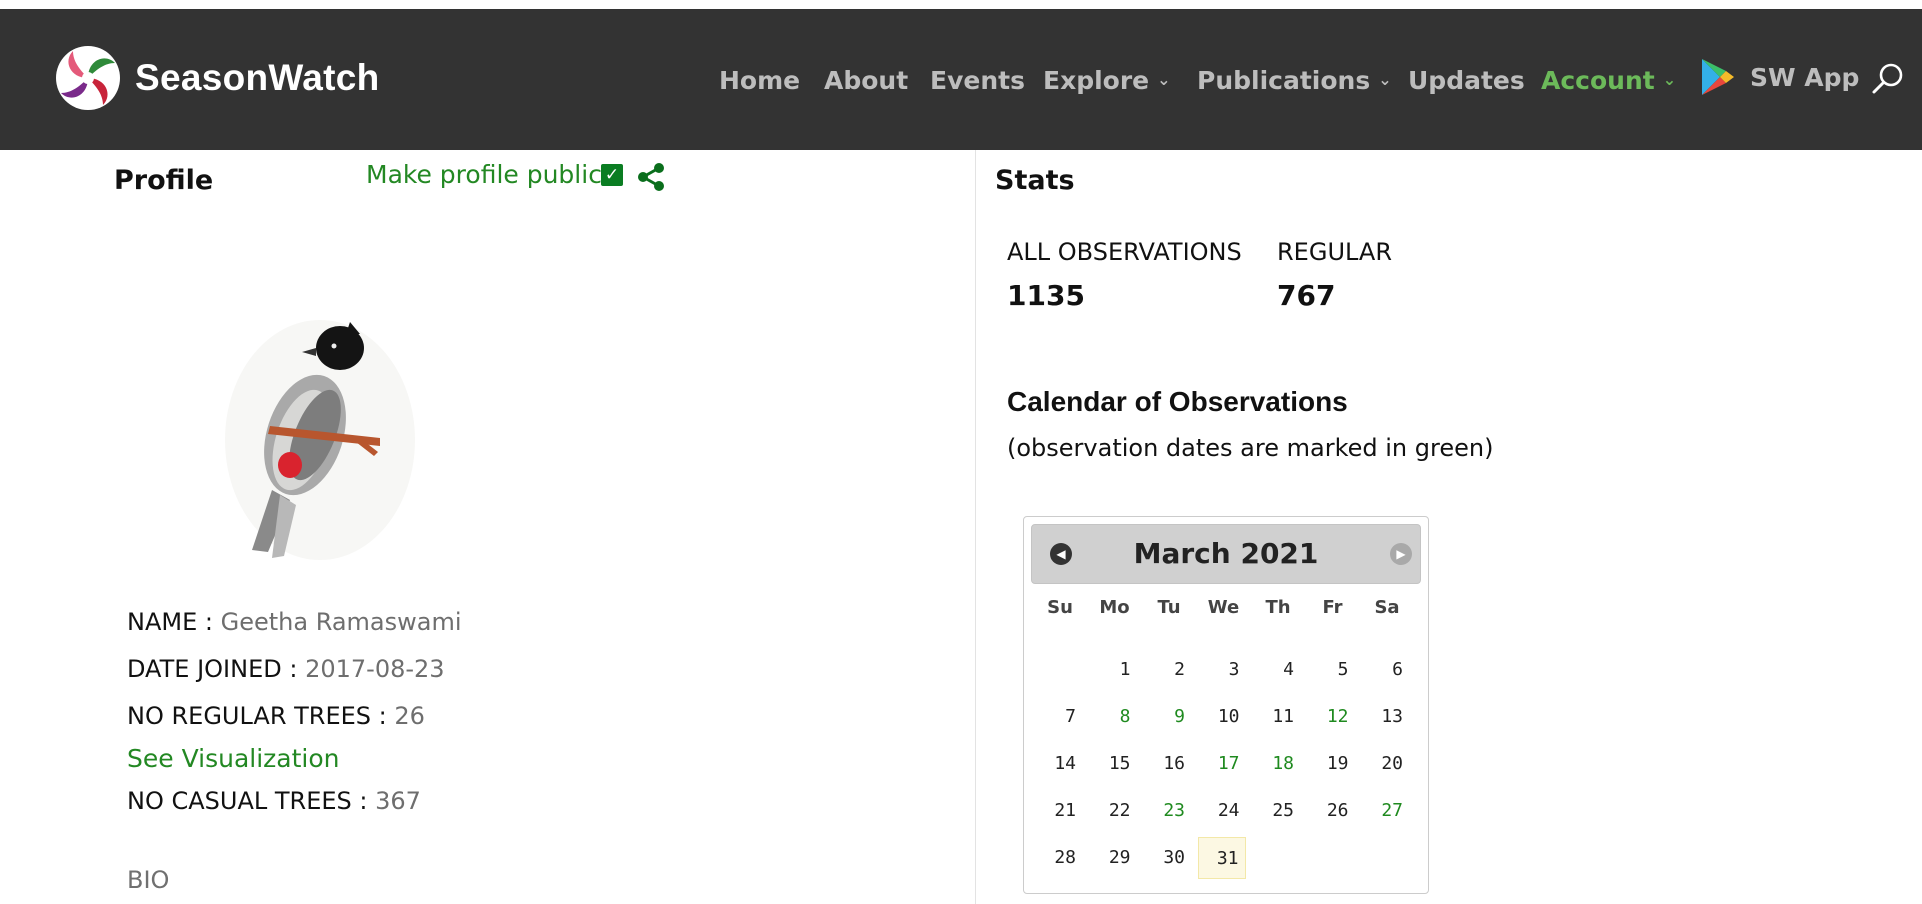 The width and height of the screenshot is (1922, 904). What do you see at coordinates (1331, 811) in the screenshot?
I see `calendar-day: 26` at bounding box center [1331, 811].